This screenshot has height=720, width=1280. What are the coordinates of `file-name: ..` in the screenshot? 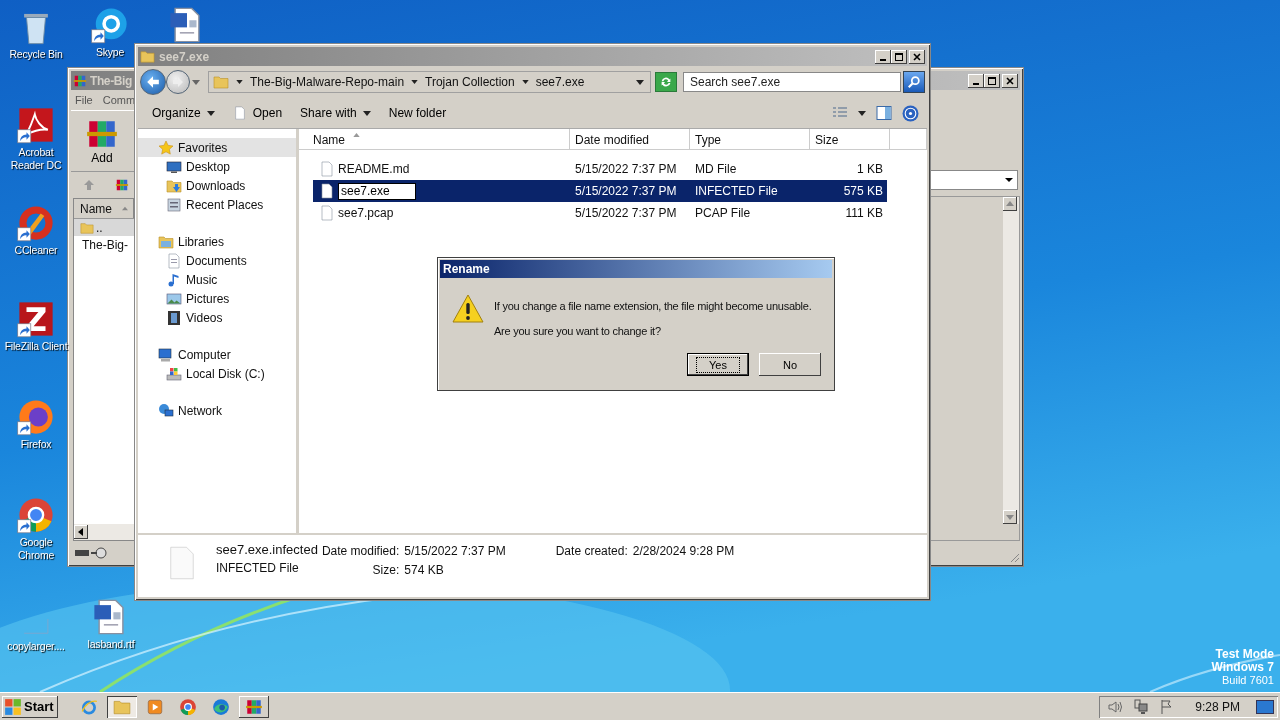 It's located at (99, 227).